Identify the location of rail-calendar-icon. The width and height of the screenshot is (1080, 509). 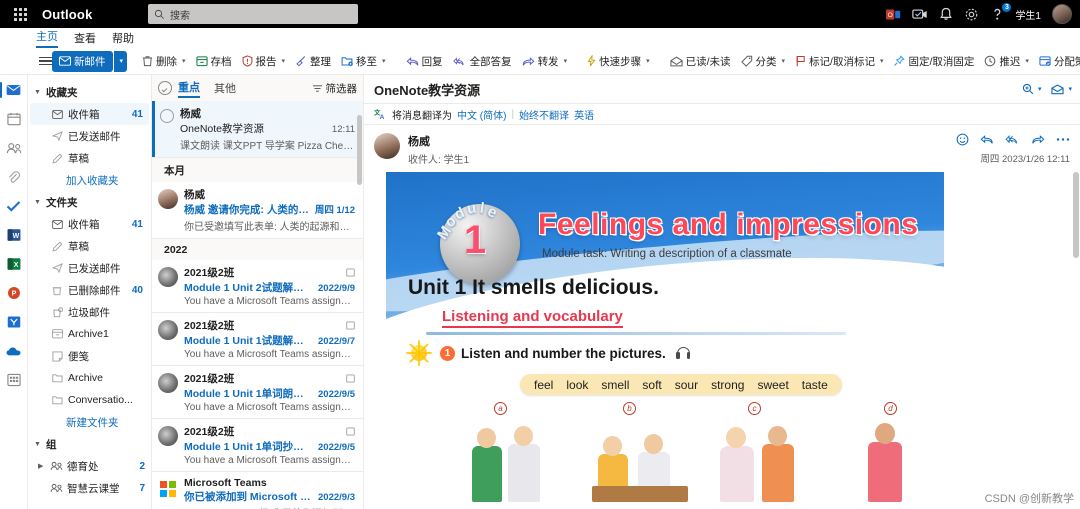
(14, 119).